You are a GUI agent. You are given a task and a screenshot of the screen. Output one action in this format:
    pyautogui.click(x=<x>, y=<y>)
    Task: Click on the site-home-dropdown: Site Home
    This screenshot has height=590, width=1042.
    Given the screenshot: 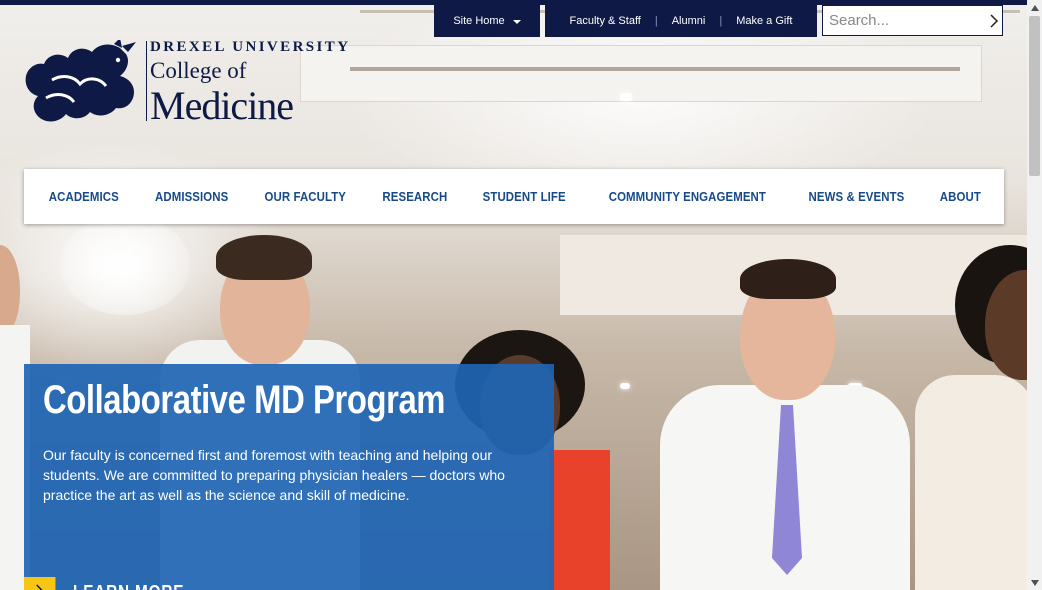 What is the action you would take?
    pyautogui.click(x=487, y=21)
    